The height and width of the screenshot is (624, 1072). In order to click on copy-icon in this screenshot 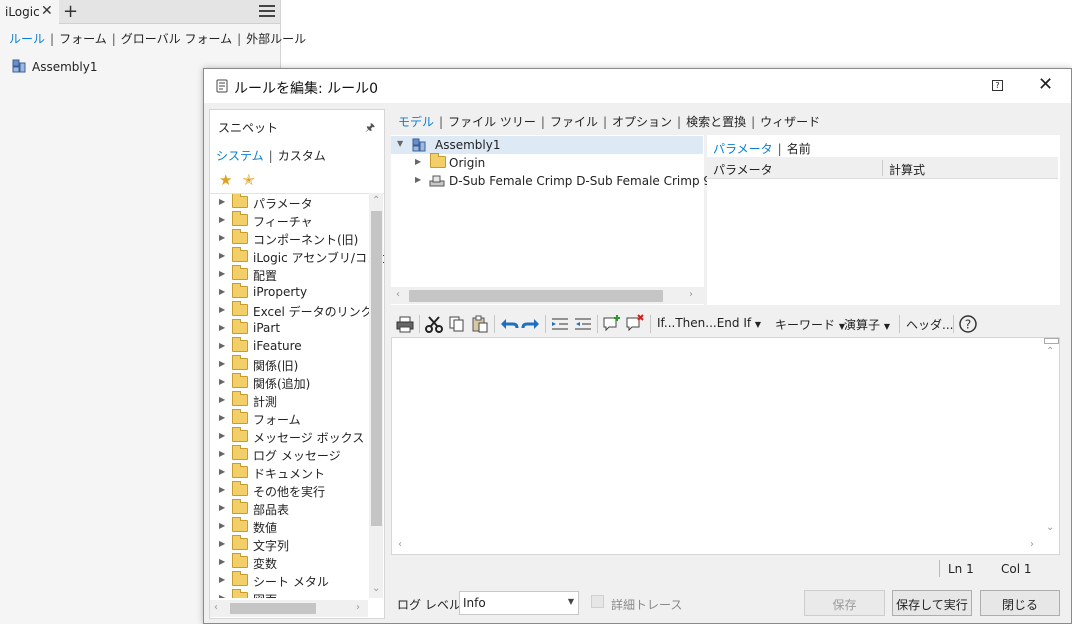, I will do `click(457, 324)`.